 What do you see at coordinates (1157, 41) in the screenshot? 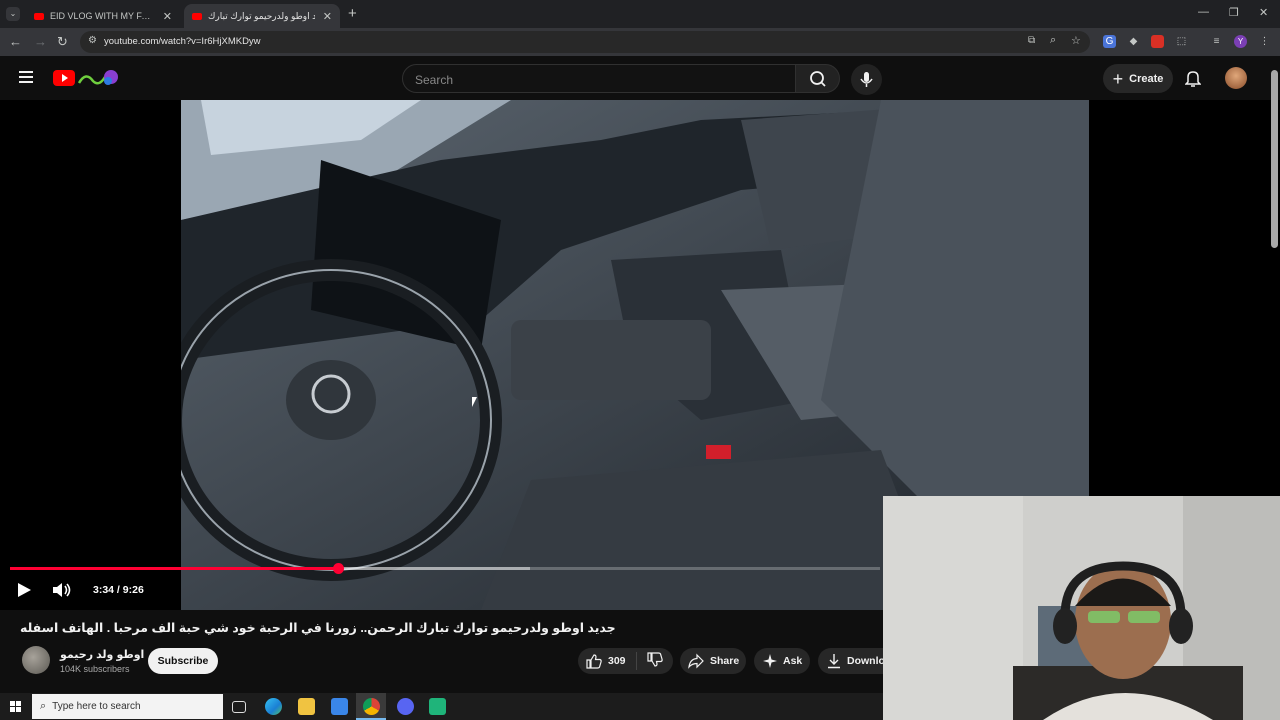
I see `extension-red-icon` at bounding box center [1157, 41].